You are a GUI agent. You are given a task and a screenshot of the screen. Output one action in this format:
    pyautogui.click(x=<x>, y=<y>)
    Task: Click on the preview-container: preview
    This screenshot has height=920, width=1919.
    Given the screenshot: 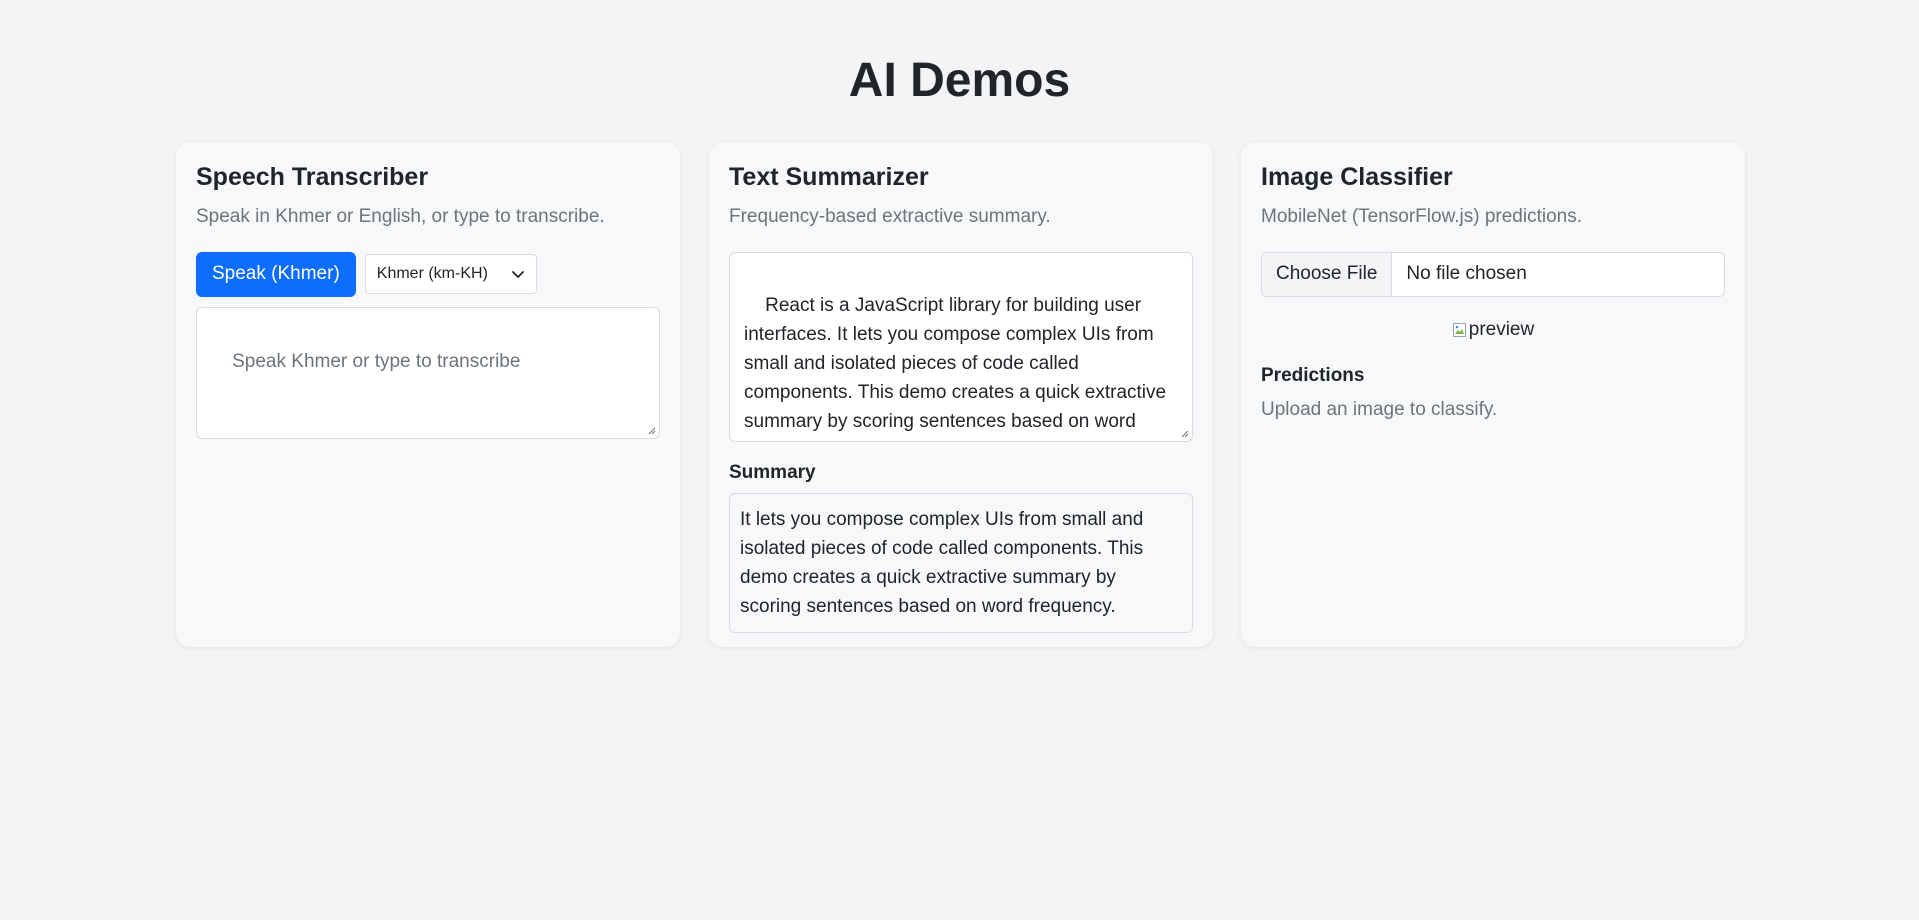 What is the action you would take?
    pyautogui.click(x=1493, y=332)
    